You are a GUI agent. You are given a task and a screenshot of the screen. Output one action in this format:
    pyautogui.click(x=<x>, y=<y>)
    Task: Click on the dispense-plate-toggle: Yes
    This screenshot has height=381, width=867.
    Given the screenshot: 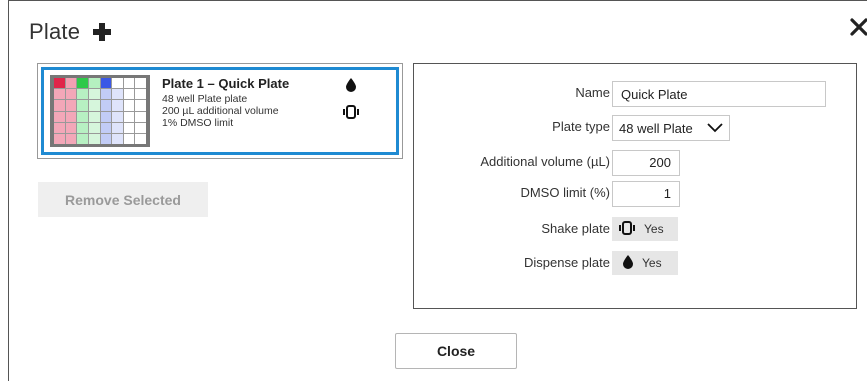 What is the action you would take?
    pyautogui.click(x=645, y=263)
    